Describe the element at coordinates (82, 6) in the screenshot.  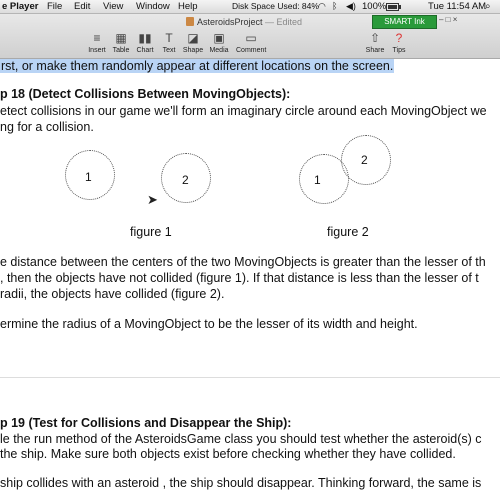
I see `menu-edit: Edit` at that location.